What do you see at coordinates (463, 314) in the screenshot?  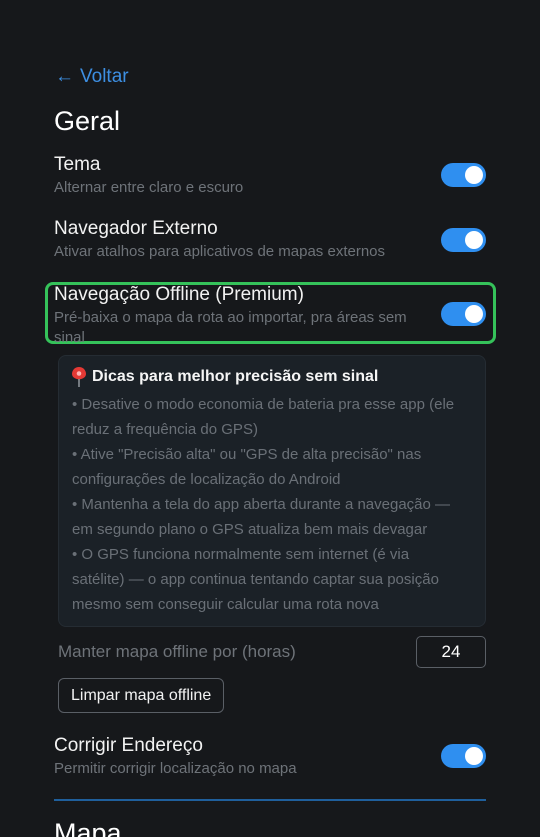 I see `offline-navigation-toggle` at bounding box center [463, 314].